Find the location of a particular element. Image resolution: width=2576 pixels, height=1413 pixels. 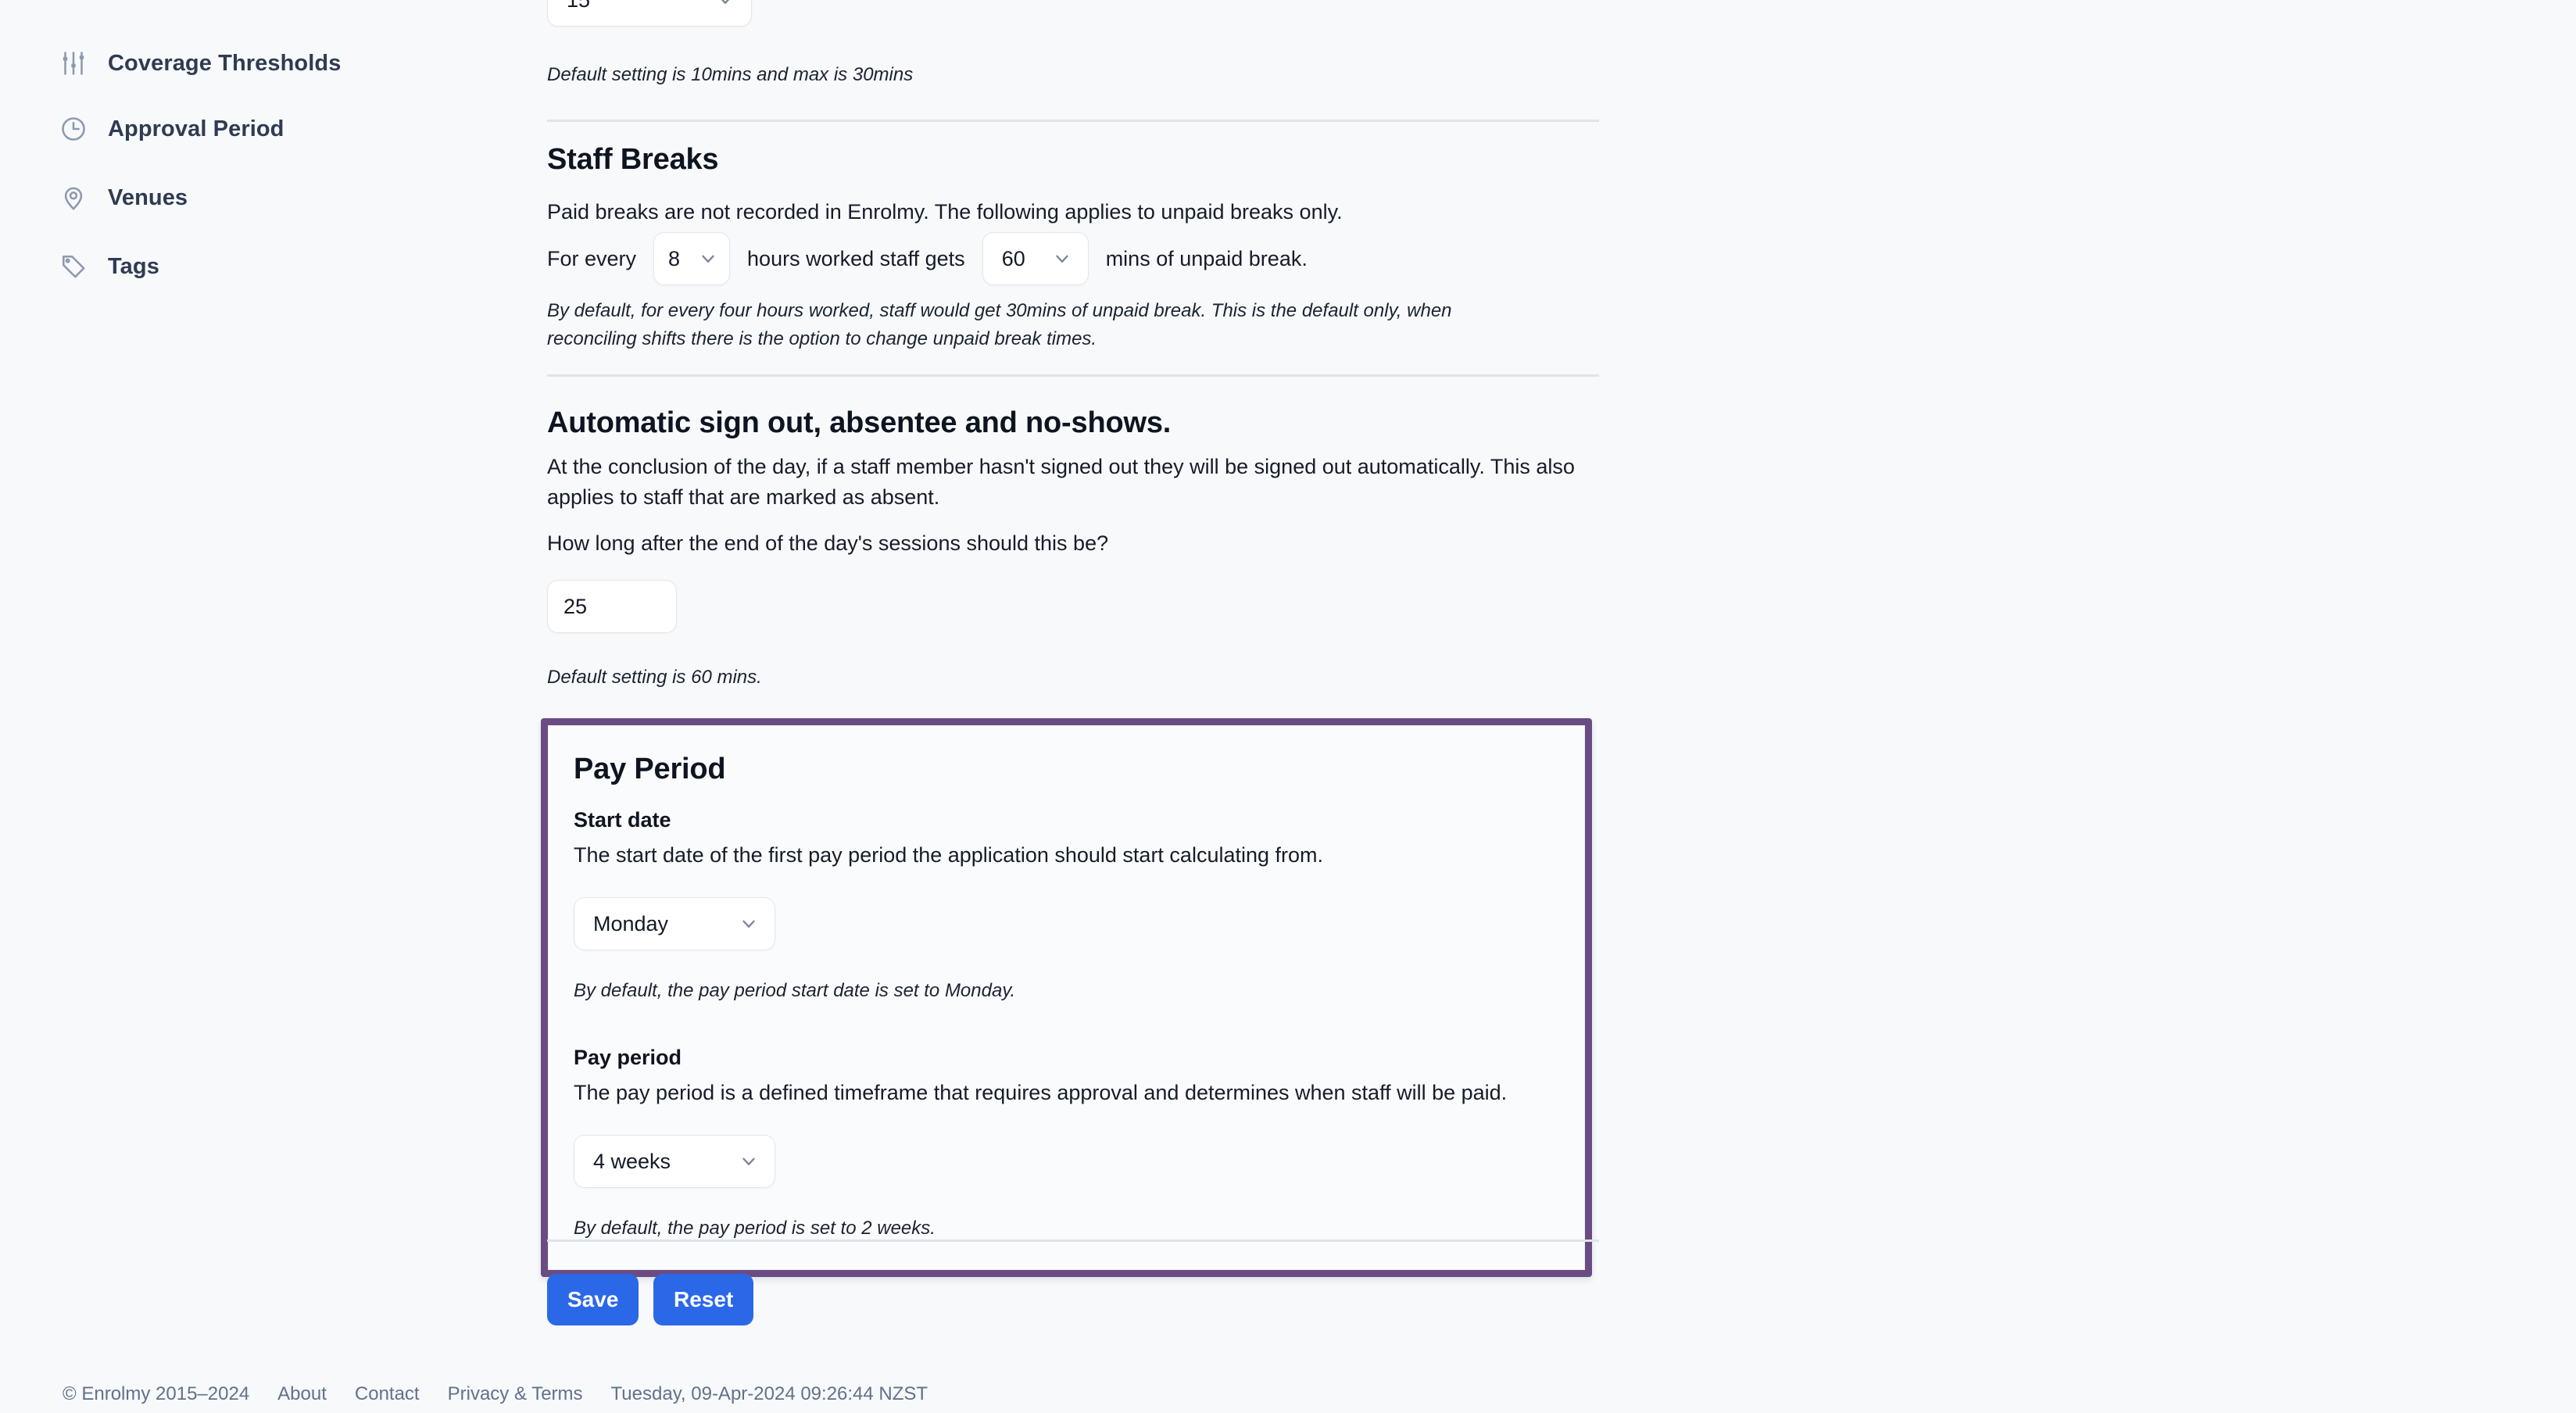

sidebar-item-tags: Tags is located at coordinates (258, 266).